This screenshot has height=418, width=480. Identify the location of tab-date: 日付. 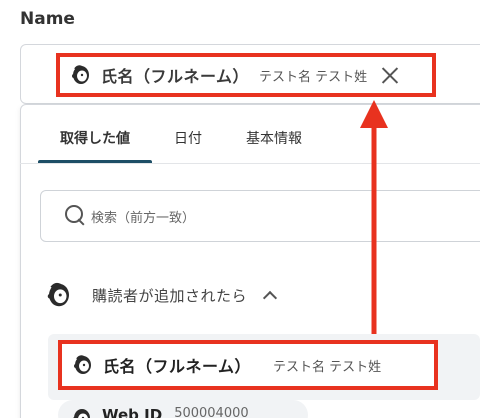
(188, 140).